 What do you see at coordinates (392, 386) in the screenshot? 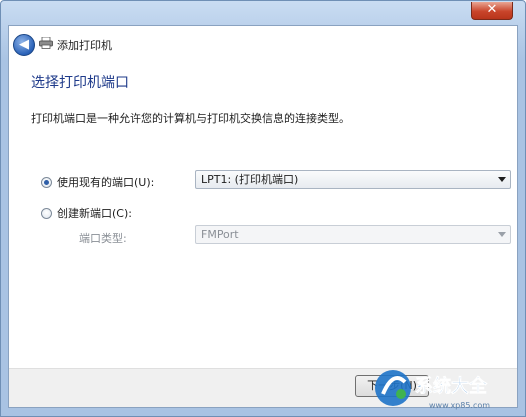
I see `next-button: 下一步(N)` at bounding box center [392, 386].